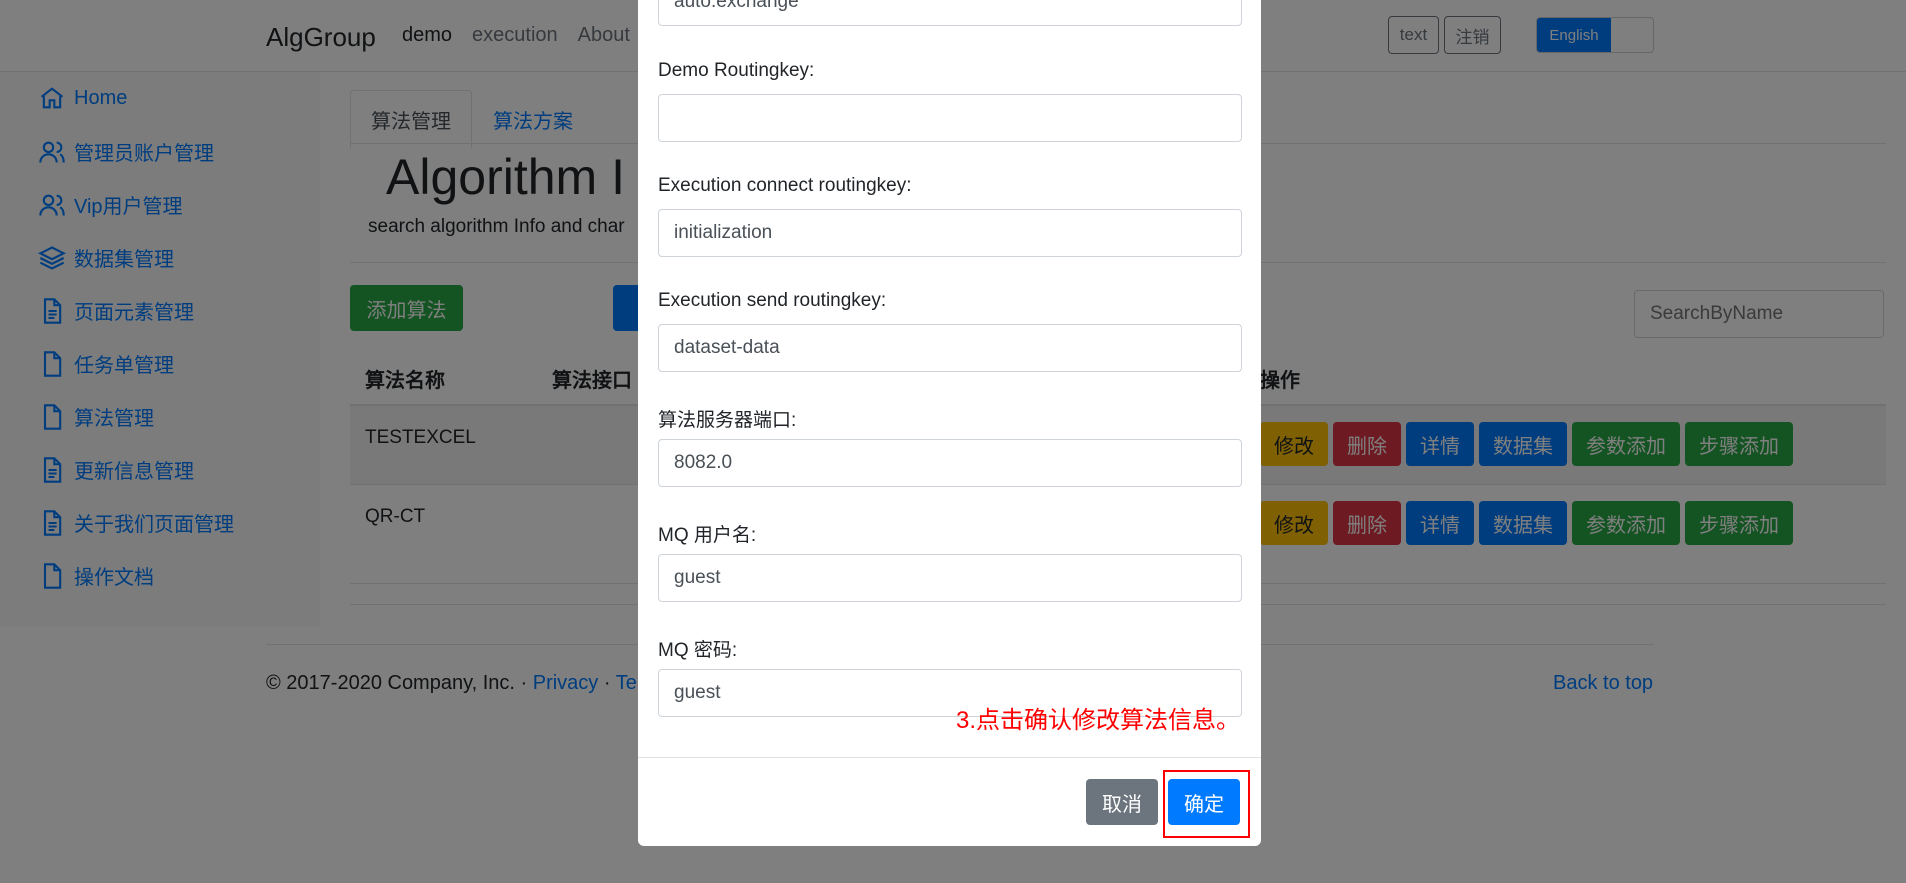  Describe the element at coordinates (785, 185) in the screenshot. I see `execution-connect-routingkey-label: Execution connect routingkey:` at that location.